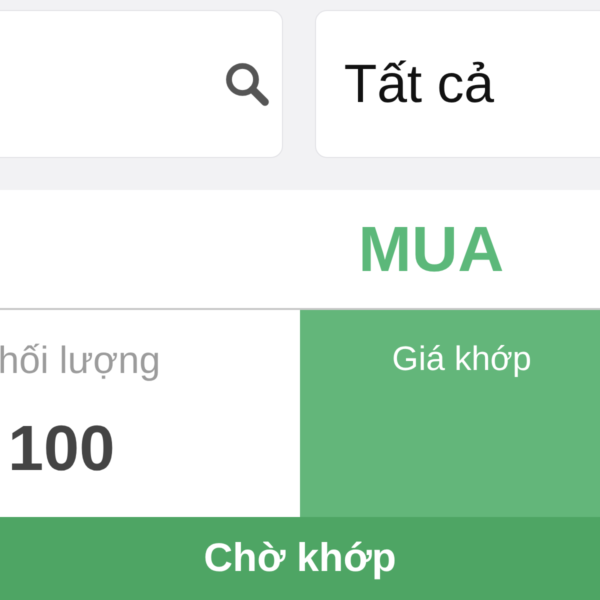  I want to click on volume-label: hối lượng, so click(81, 361).